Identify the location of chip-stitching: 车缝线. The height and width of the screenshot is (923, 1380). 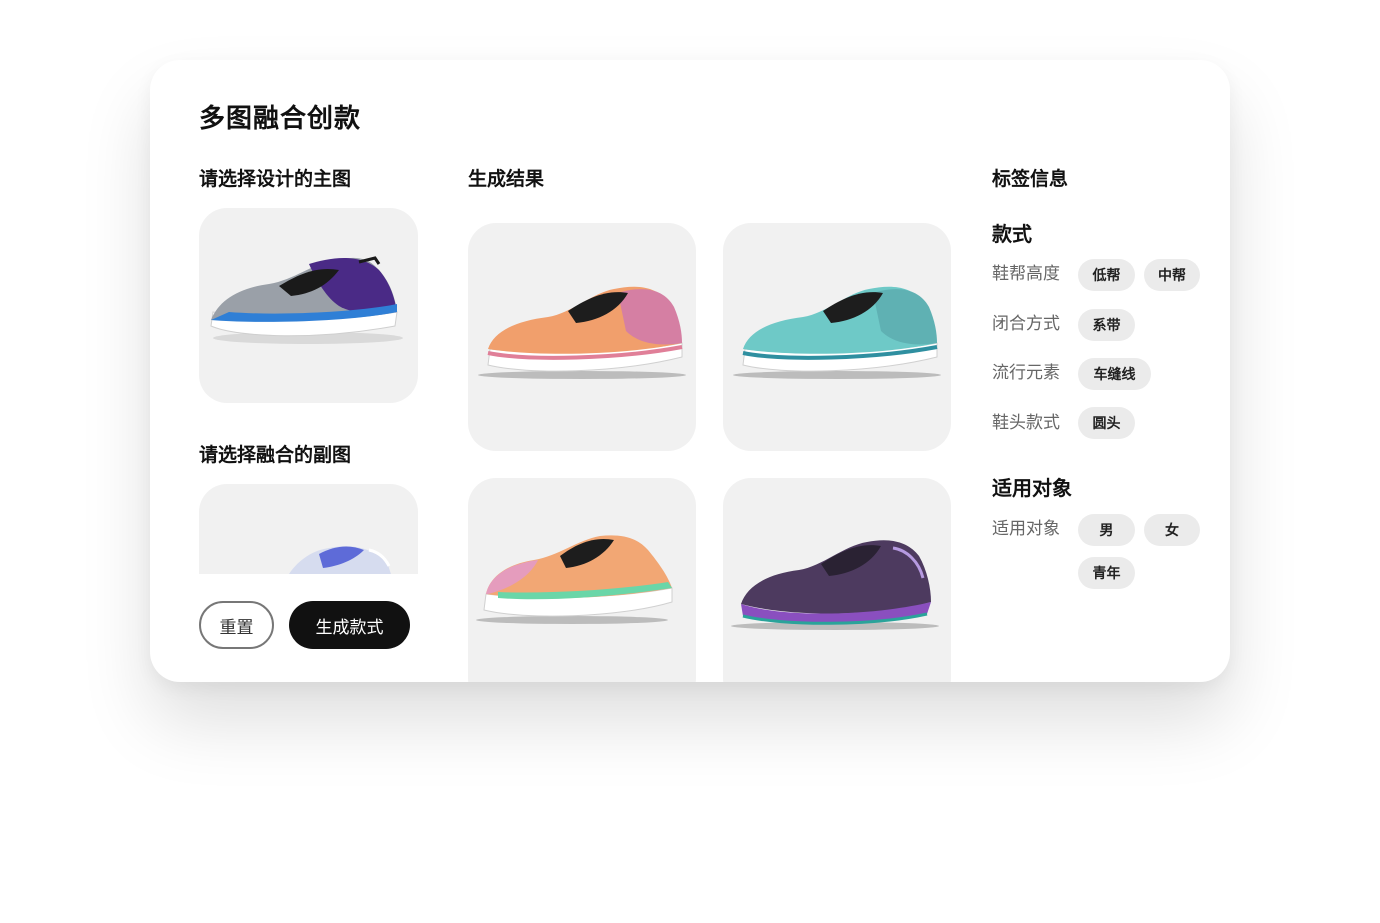
(1114, 374).